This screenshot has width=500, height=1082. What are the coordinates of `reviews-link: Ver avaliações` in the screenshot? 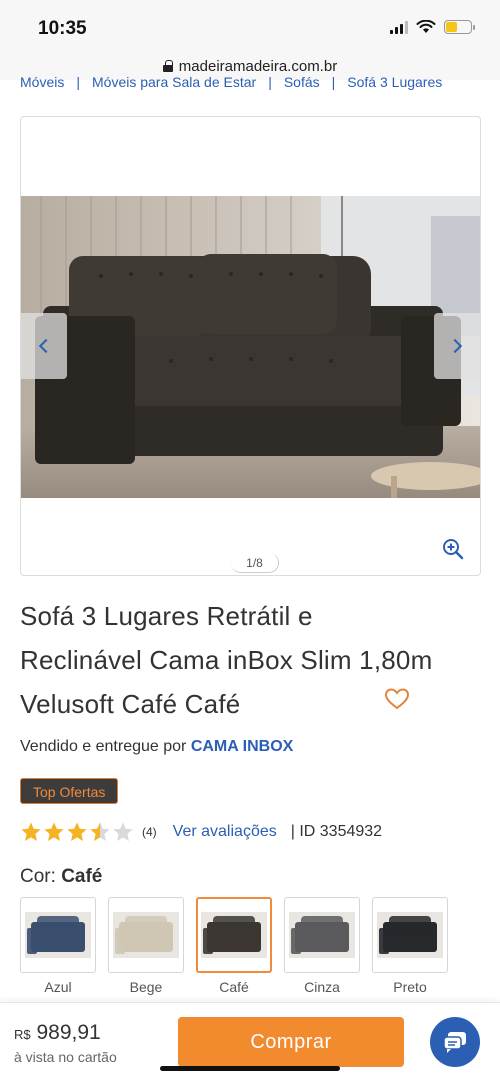 It's located at (225, 832).